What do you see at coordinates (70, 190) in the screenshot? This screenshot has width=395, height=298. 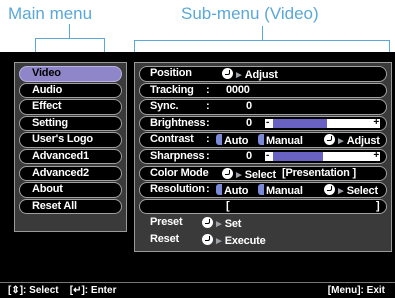 I see `main-menu-item-about: About` at bounding box center [70, 190].